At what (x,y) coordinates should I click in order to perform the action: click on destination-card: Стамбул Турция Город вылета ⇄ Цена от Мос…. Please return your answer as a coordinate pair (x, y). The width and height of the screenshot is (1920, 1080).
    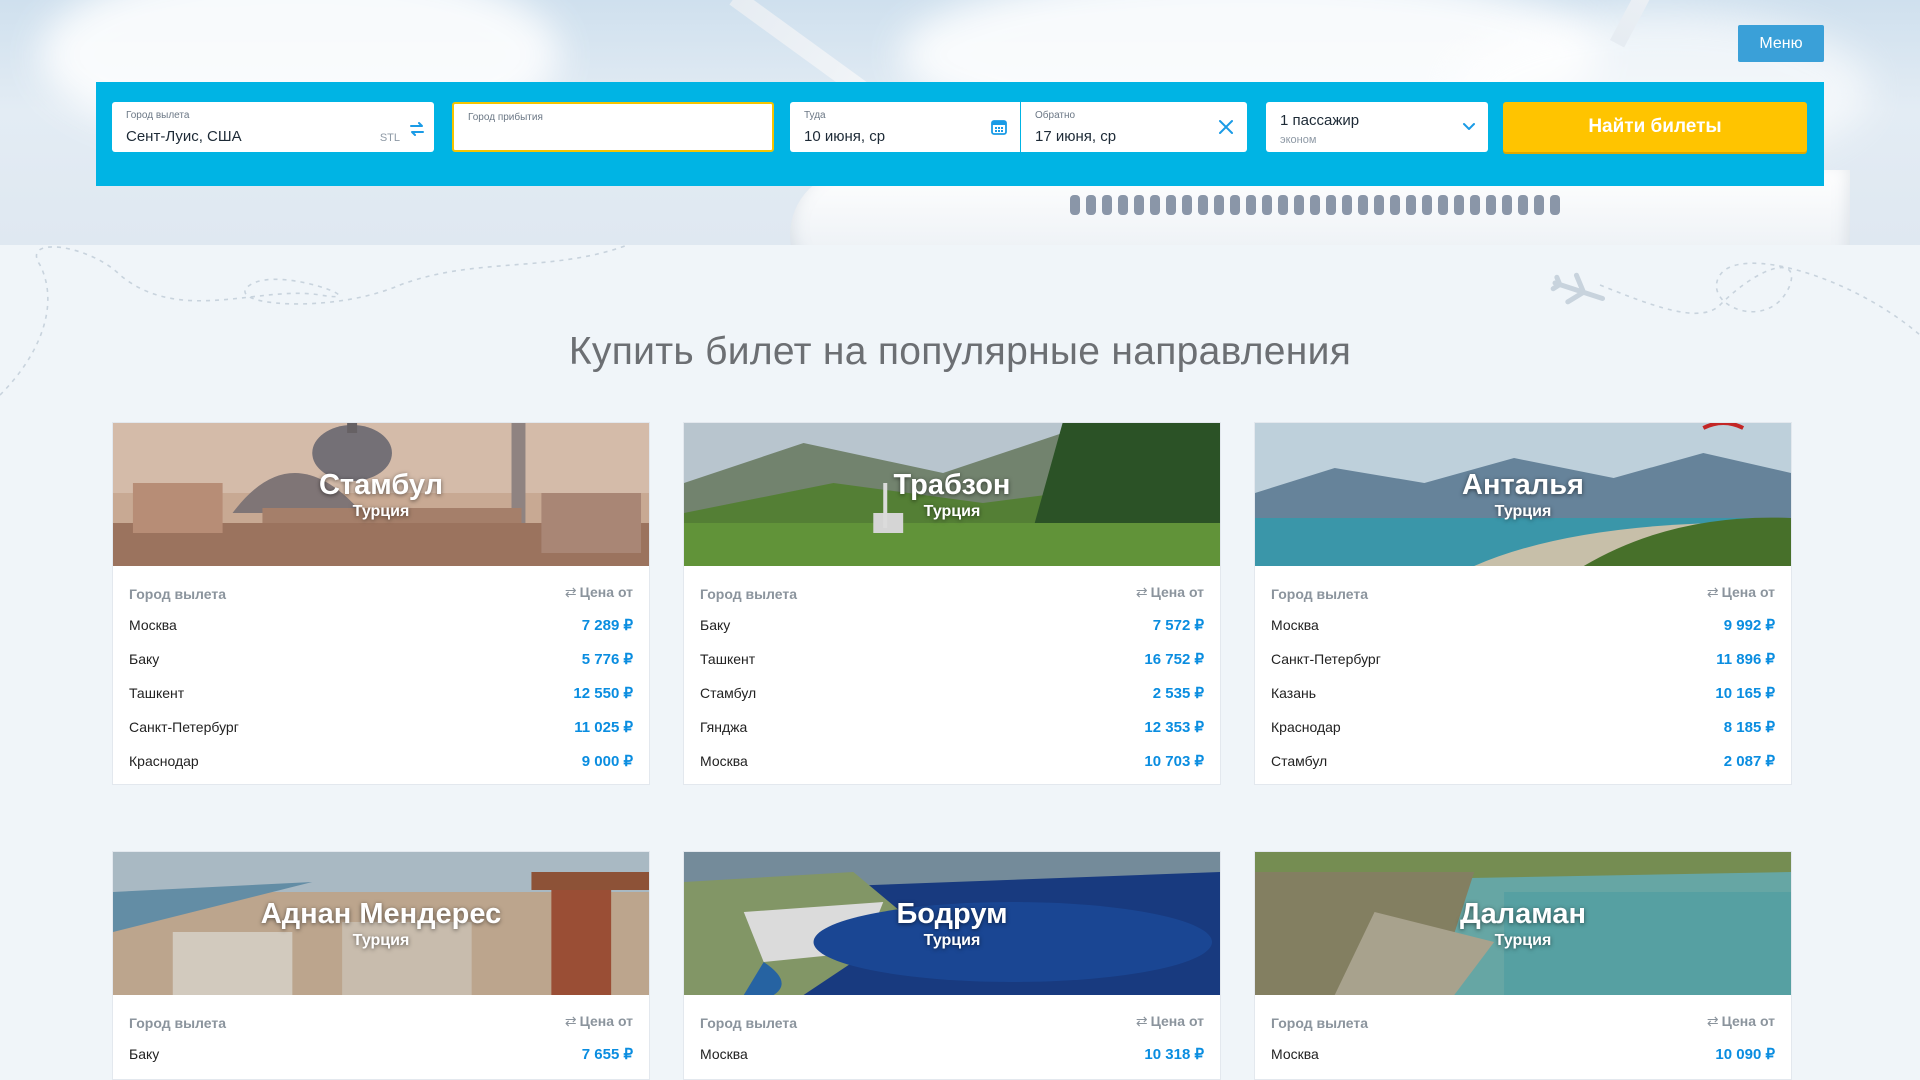
    Looking at the image, I should click on (381, 603).